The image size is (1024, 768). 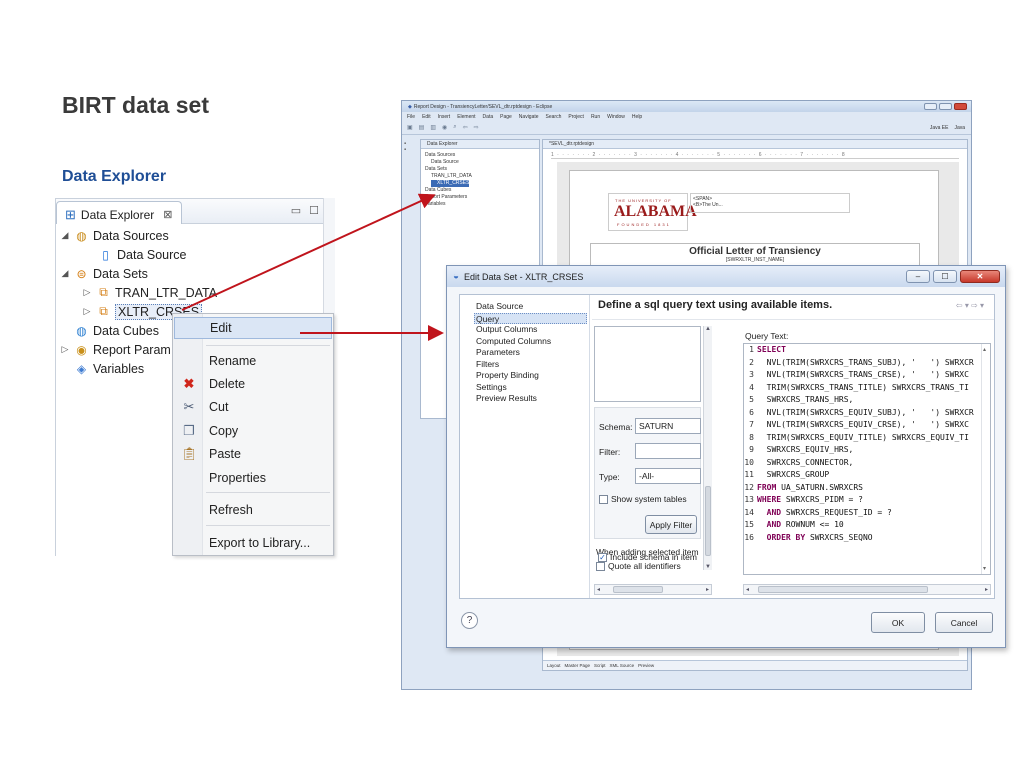 What do you see at coordinates (578, 665) in the screenshot?
I see `editor-tab-master-page: Master Page` at bounding box center [578, 665].